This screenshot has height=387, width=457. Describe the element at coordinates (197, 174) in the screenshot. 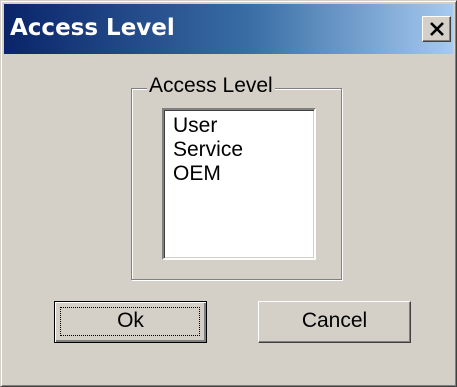

I see `list-item-oem: OEM` at that location.